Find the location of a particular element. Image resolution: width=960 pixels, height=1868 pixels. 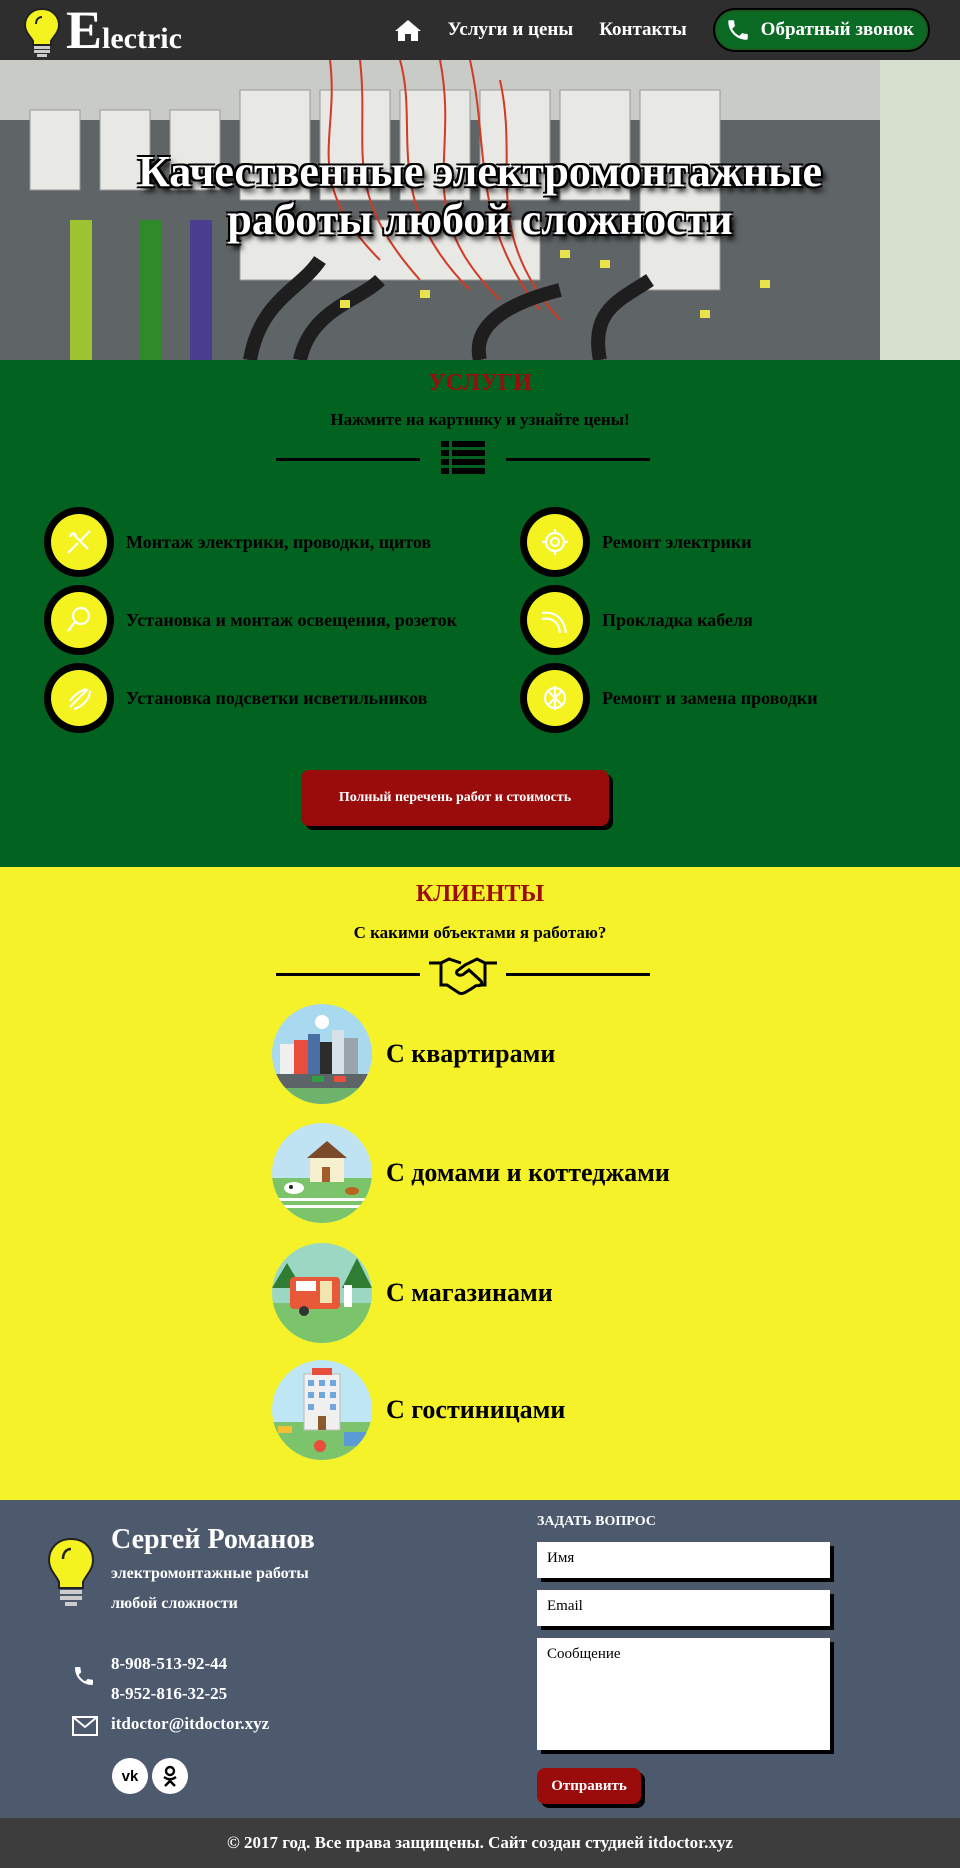

client-item: С домами и коттеджами is located at coordinates (471, 1173).